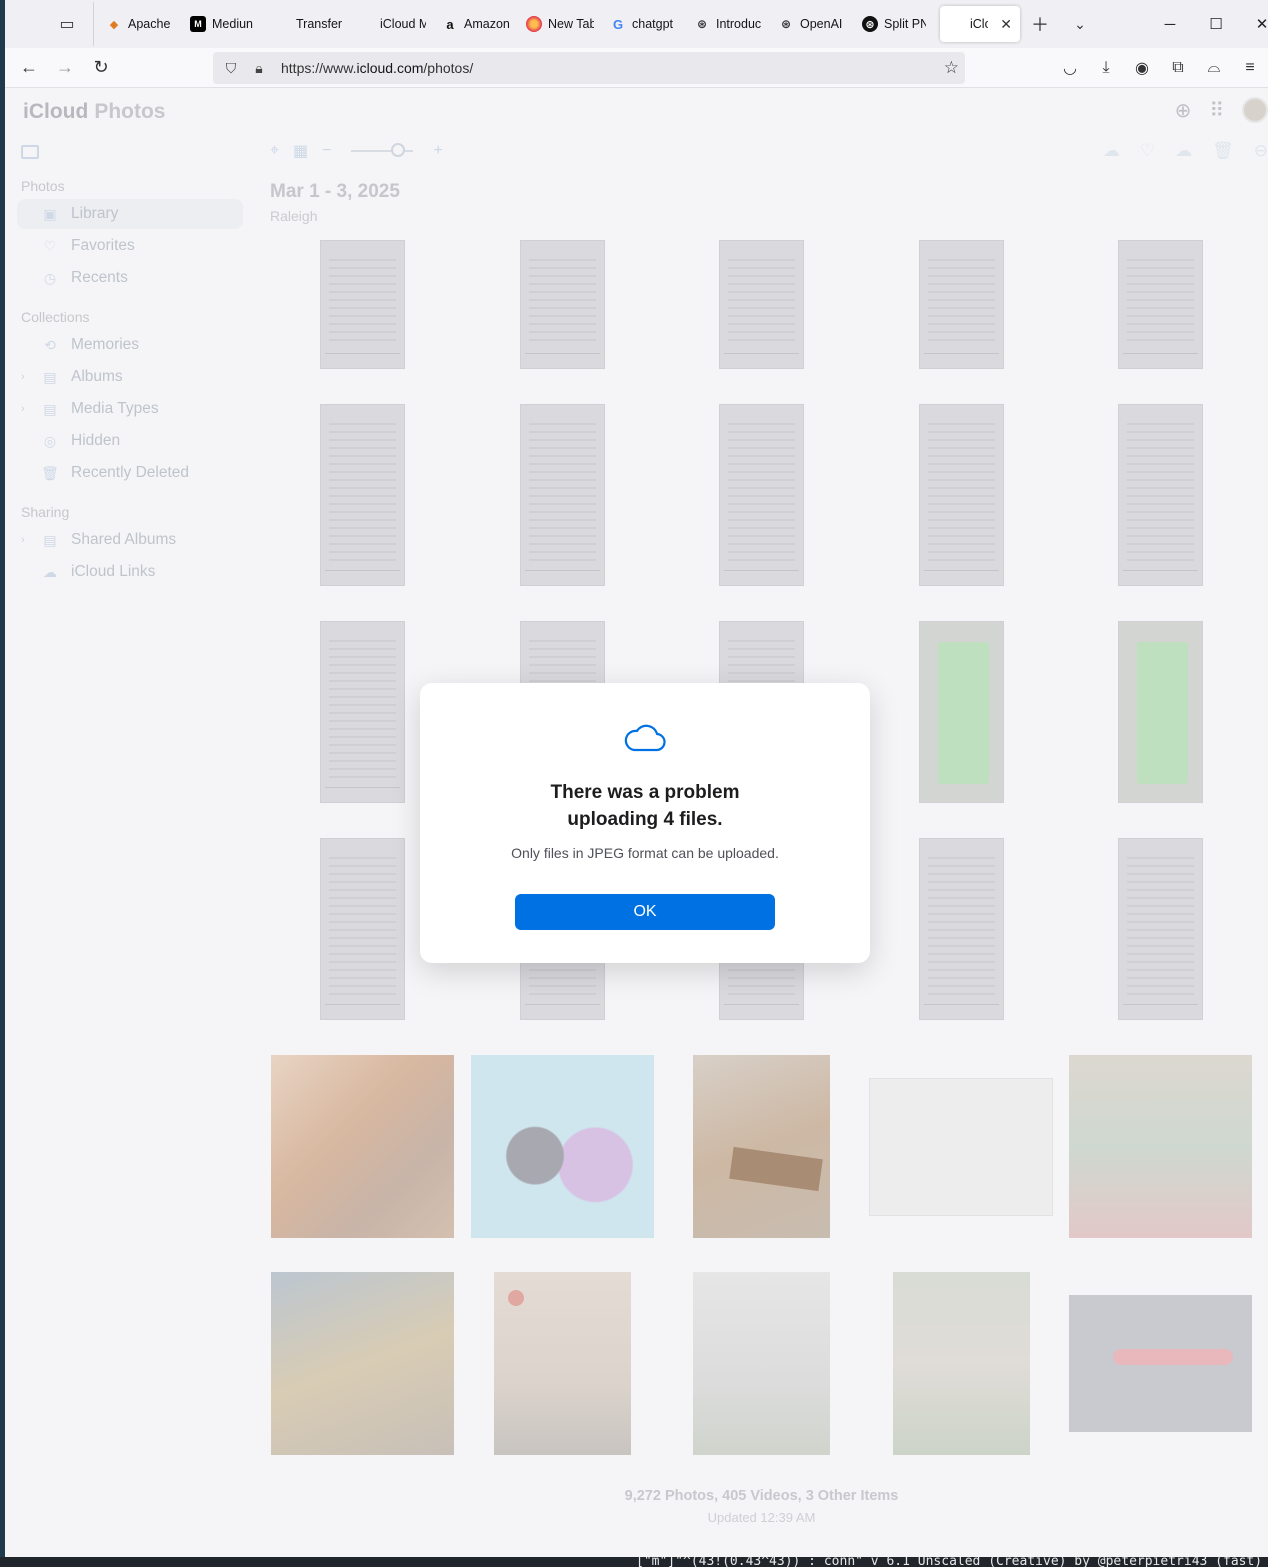 The image size is (1268, 1567). Describe the element at coordinates (1223, 151) in the screenshot. I see `delete-icon: 🗑︎` at that location.